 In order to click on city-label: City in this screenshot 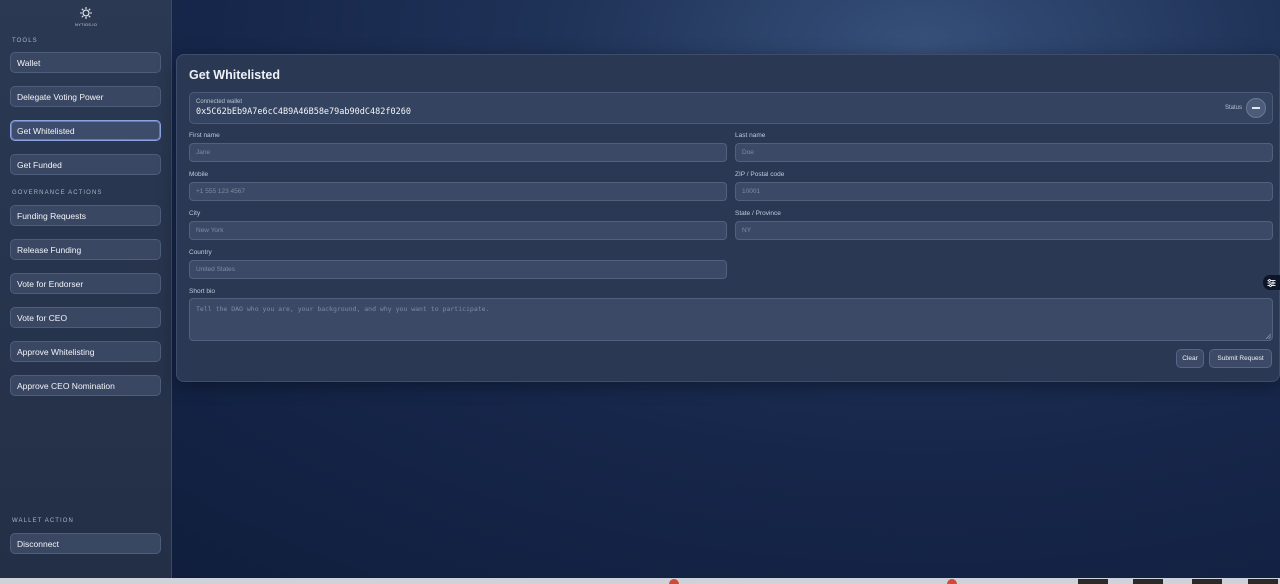, I will do `click(195, 213)`.